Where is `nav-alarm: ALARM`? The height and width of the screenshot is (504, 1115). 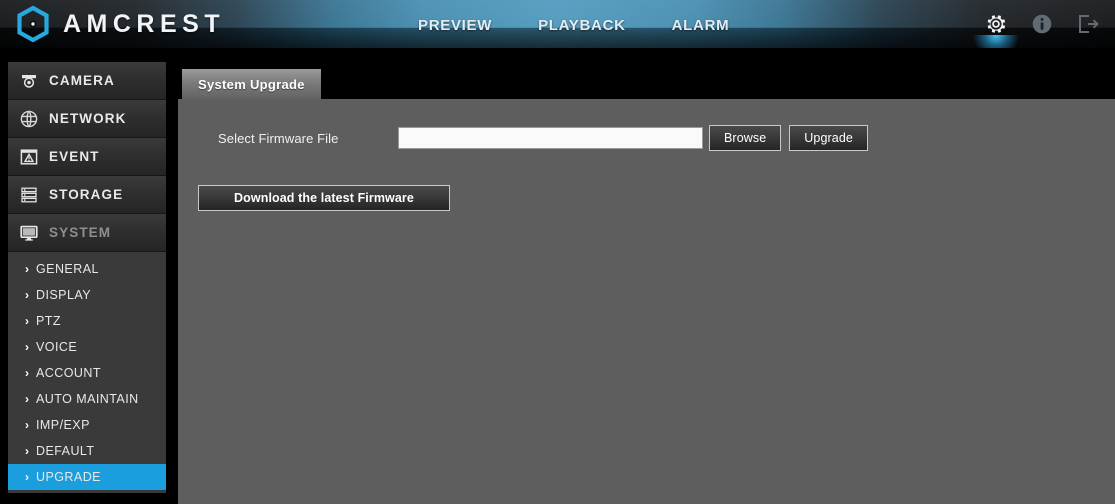
nav-alarm: ALARM is located at coordinates (701, 24).